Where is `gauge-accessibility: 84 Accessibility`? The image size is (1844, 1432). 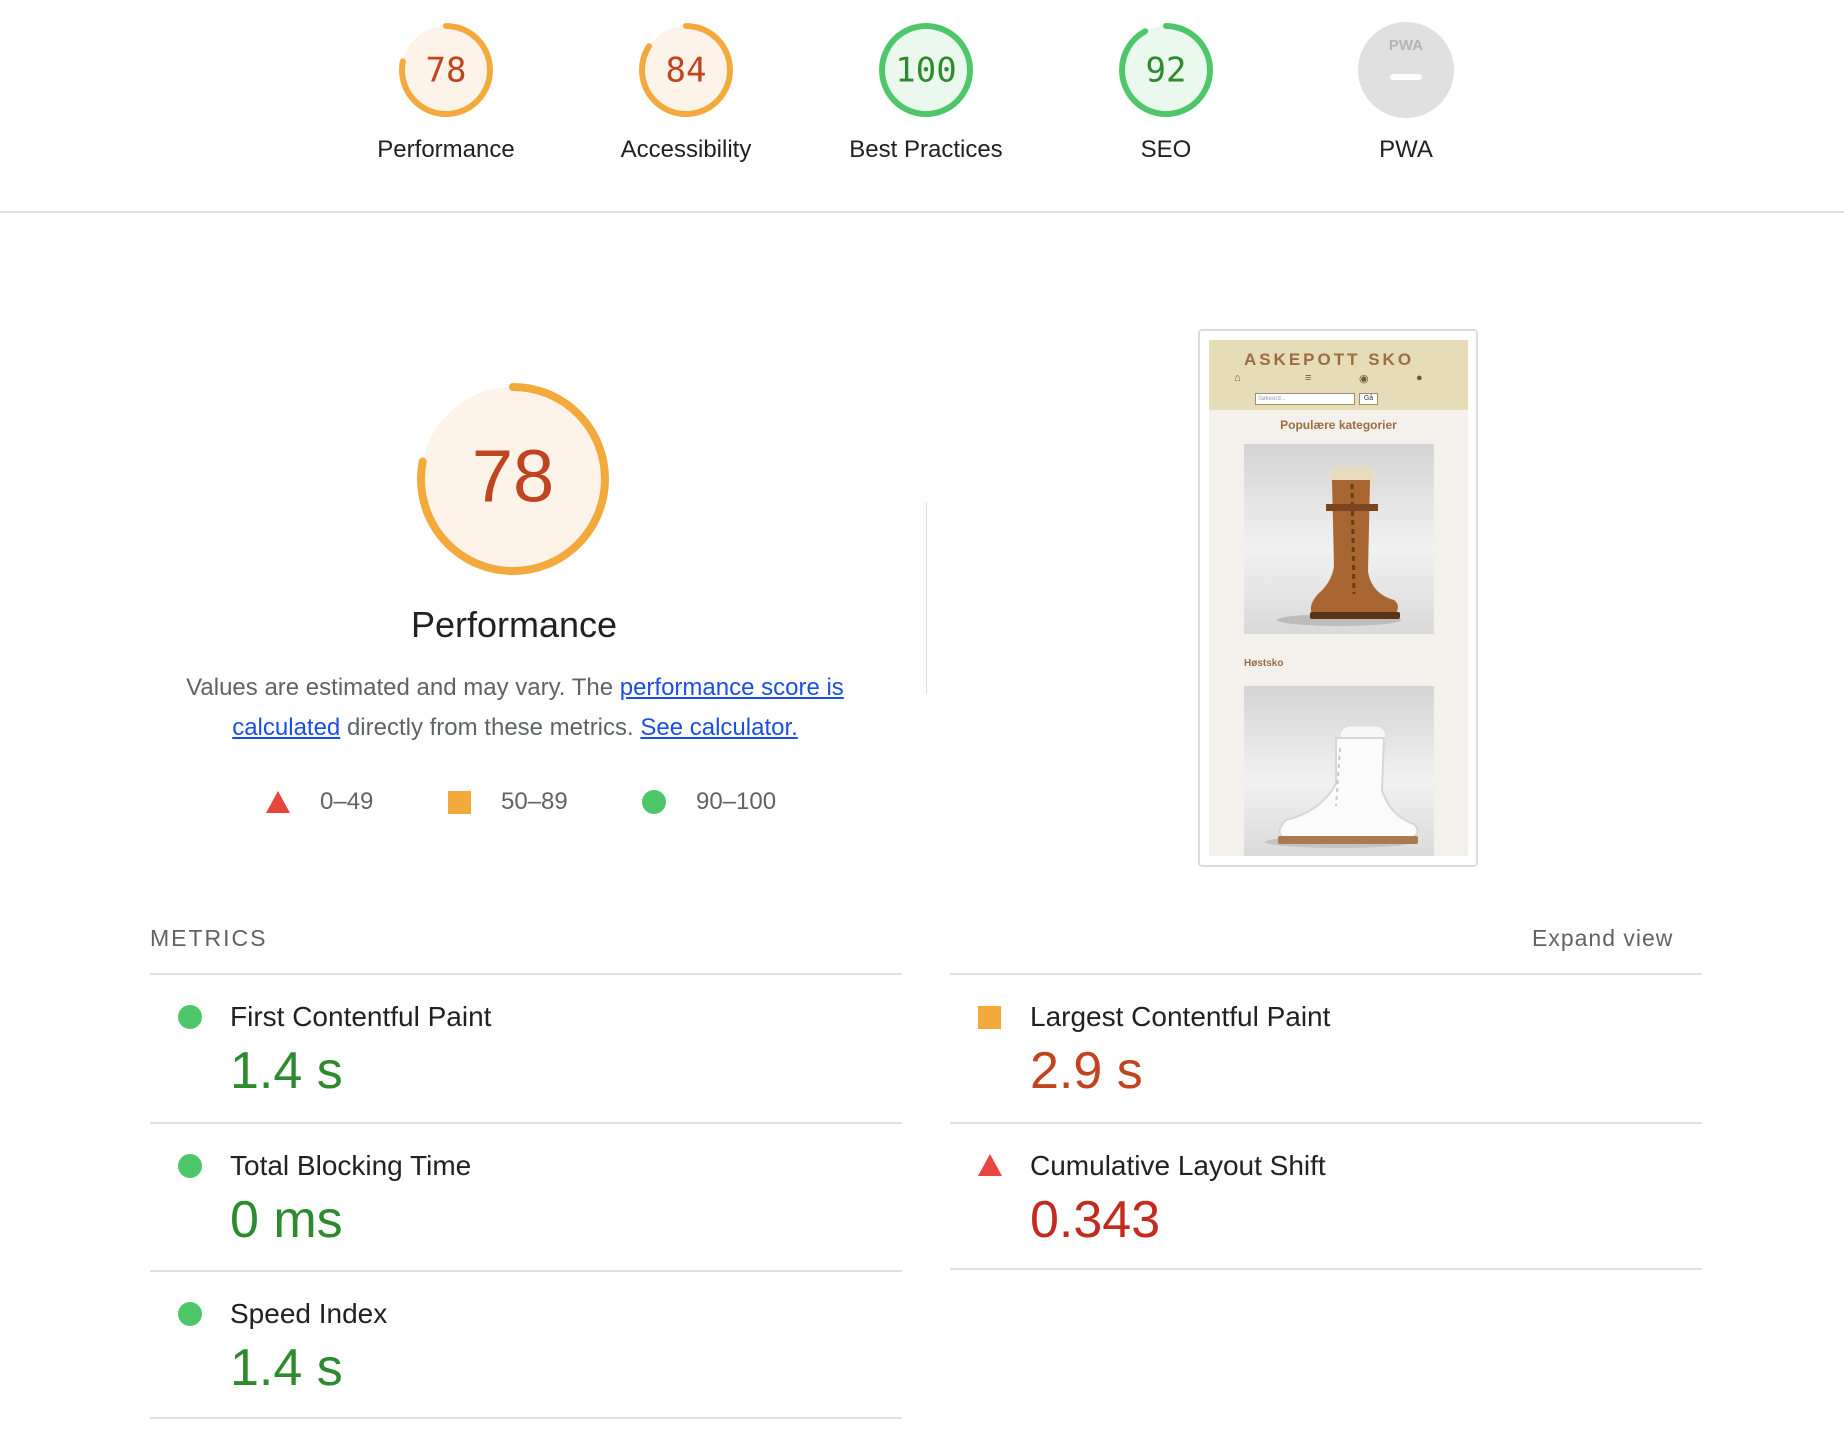
gauge-accessibility: 84 Accessibility is located at coordinates (686, 92).